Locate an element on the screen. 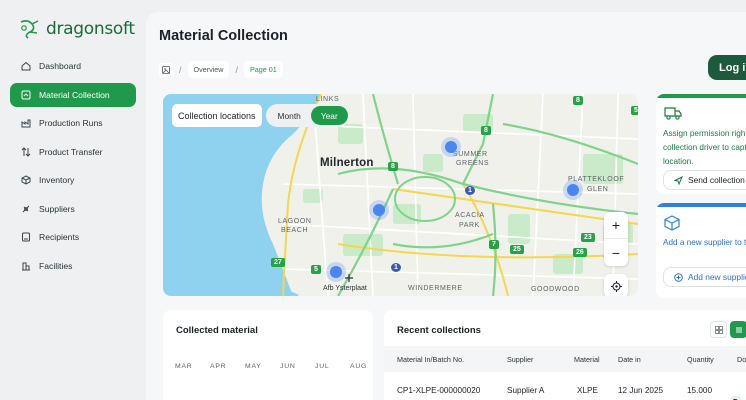  column-header: Quantity is located at coordinates (700, 359).